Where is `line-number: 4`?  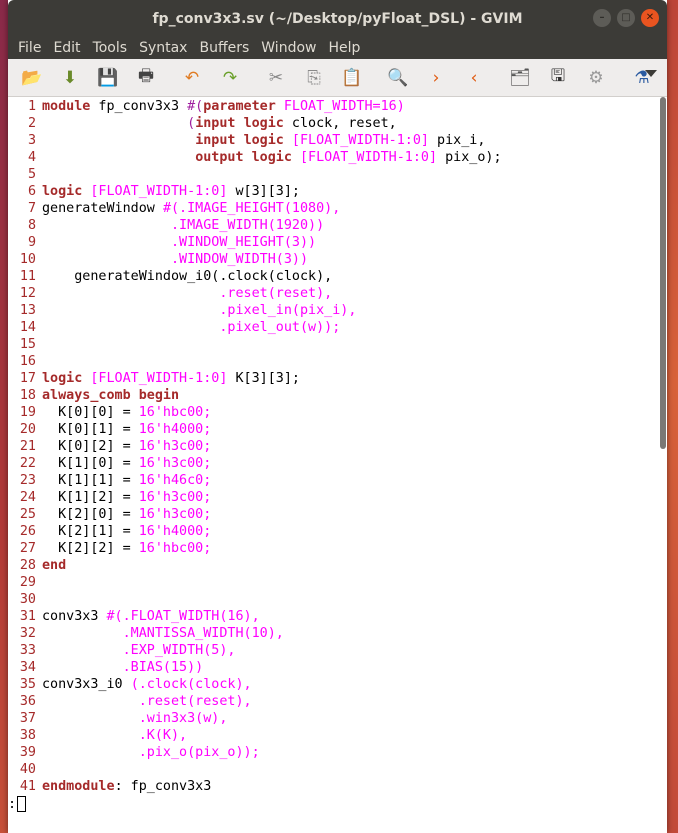 line-number: 4 is located at coordinates (31, 157).